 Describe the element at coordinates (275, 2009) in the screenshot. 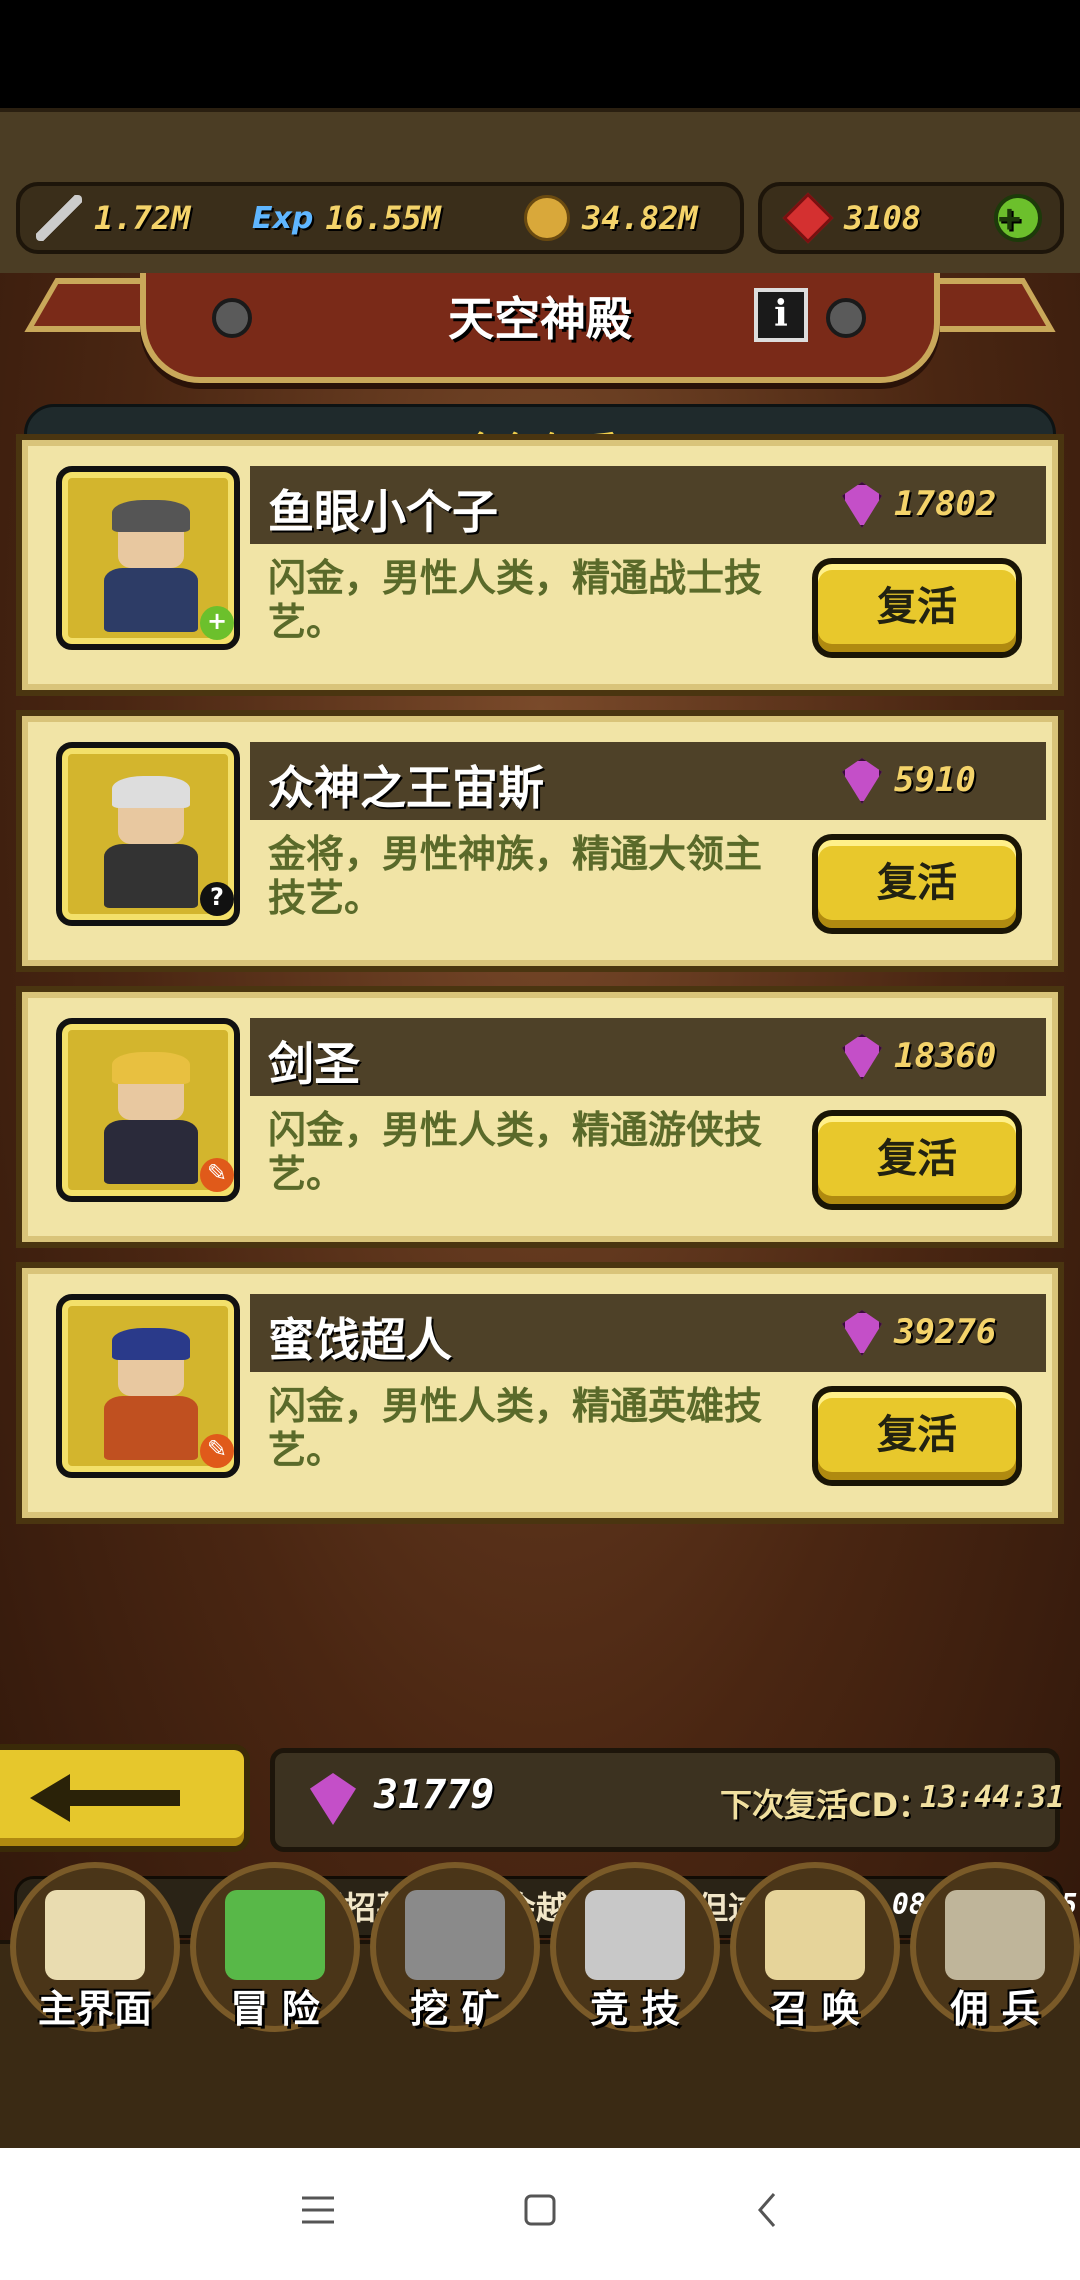

I see `nav-adventure-label: 冒 险` at that location.